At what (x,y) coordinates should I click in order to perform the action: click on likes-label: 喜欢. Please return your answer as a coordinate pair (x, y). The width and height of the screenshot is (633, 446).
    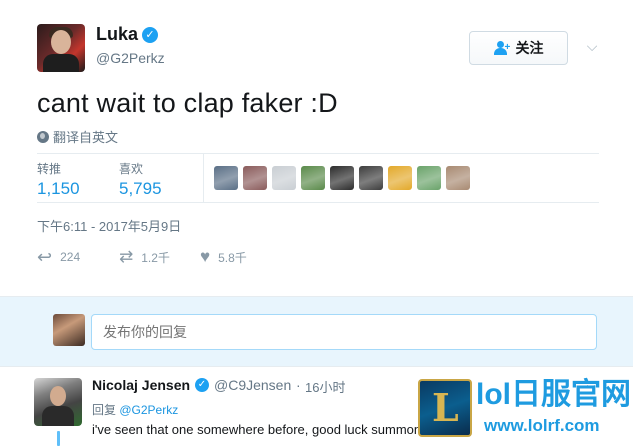
    Looking at the image, I should click on (131, 169).